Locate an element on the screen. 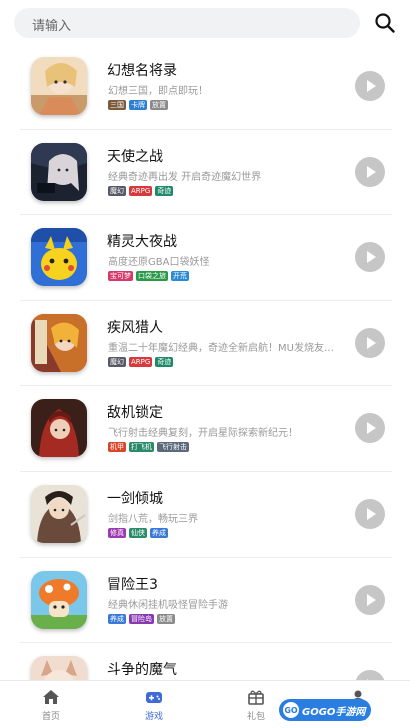 This screenshot has width=410, height=728. tag-row: 机甲 打飞机 飞行射击 is located at coordinates (148, 447).